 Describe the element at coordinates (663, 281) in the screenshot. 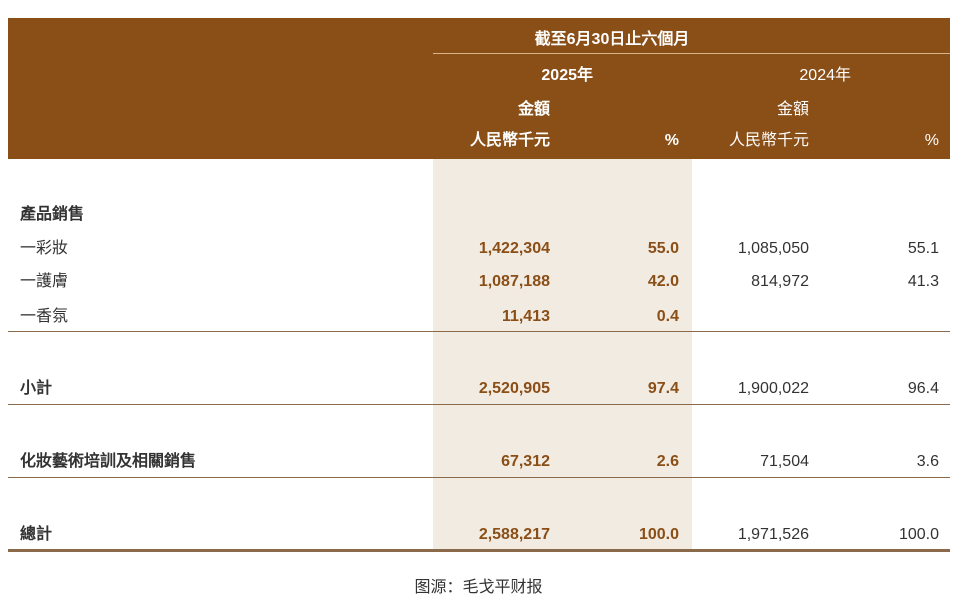

I see `pct-2025: 42.0` at that location.